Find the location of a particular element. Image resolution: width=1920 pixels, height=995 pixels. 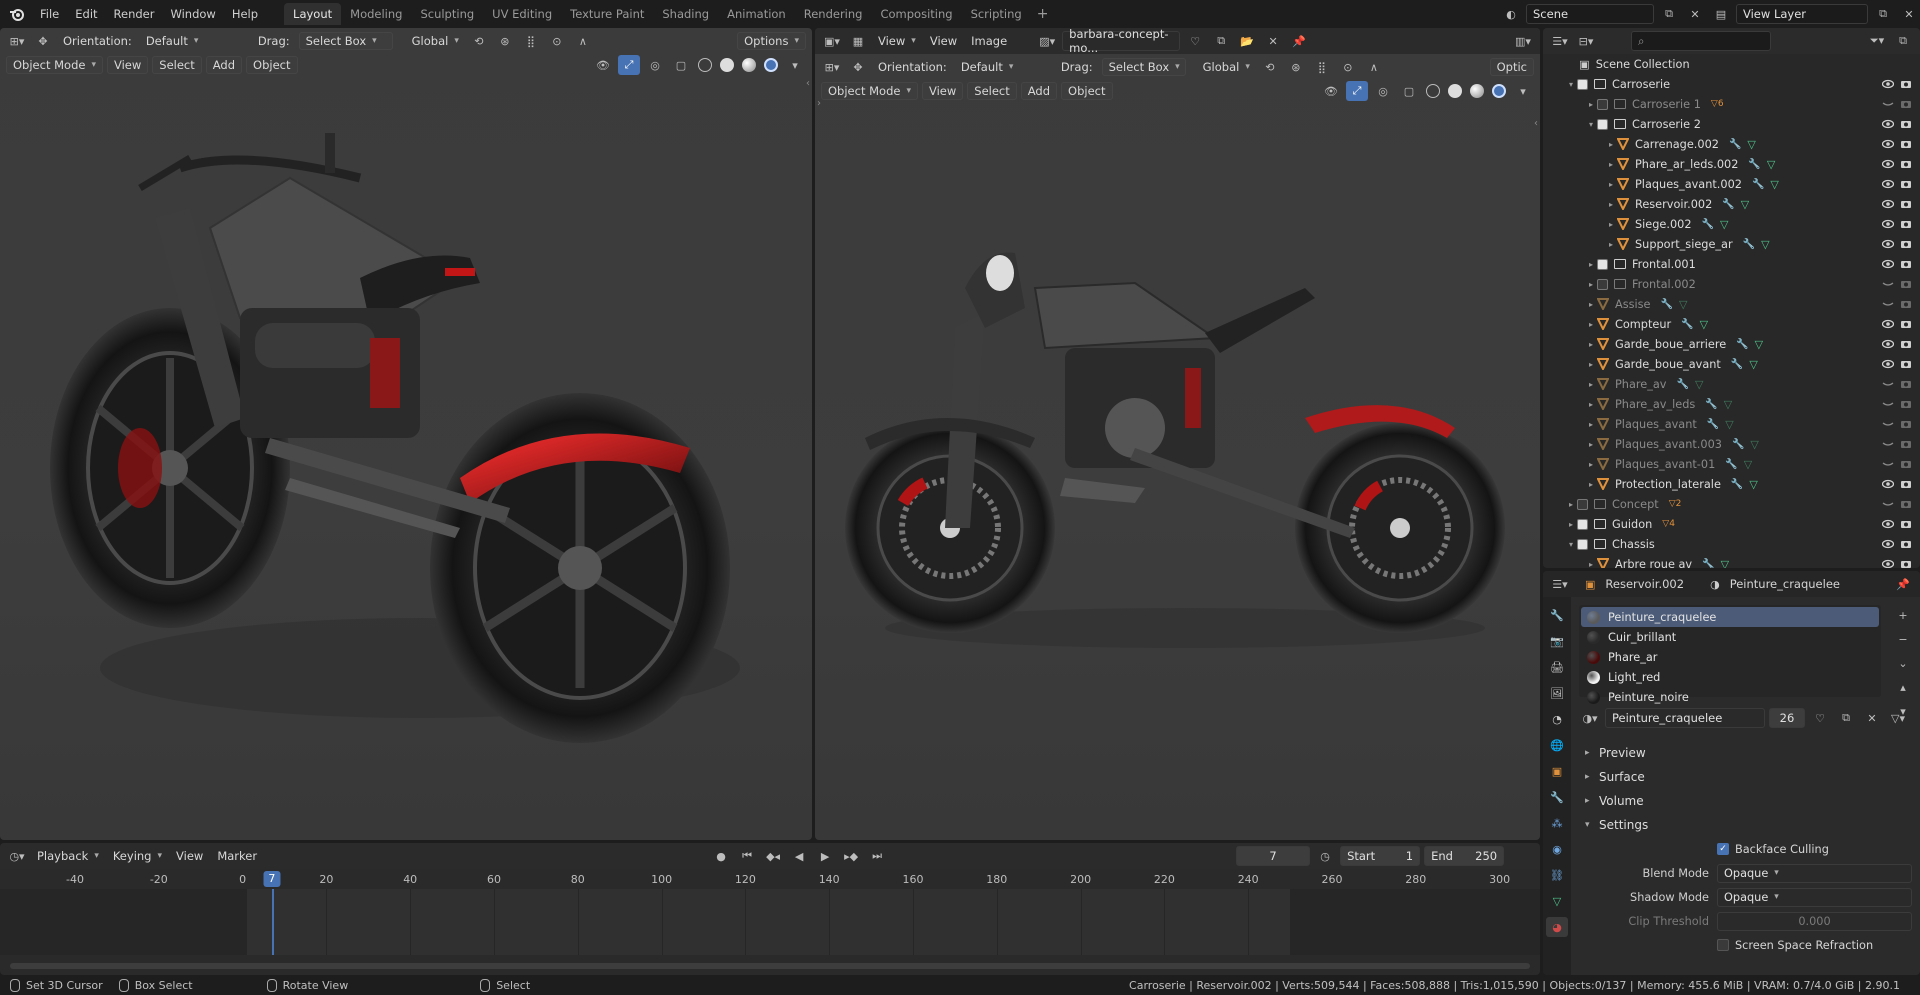

menu-edit: Edit is located at coordinates (86, 14).